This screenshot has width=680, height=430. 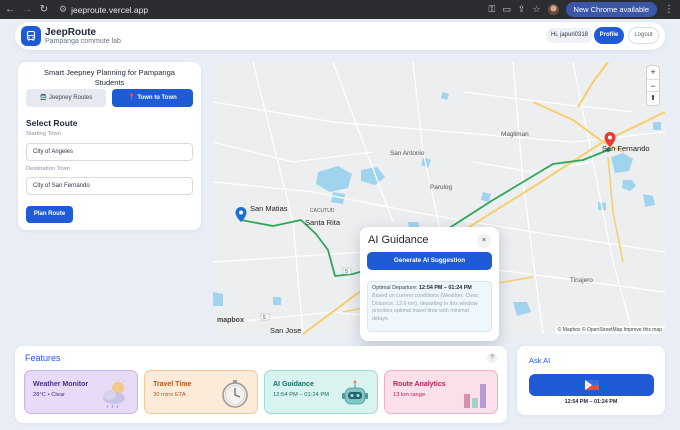 I want to click on chrome-update-button: New Chrome available, so click(x=611, y=9).